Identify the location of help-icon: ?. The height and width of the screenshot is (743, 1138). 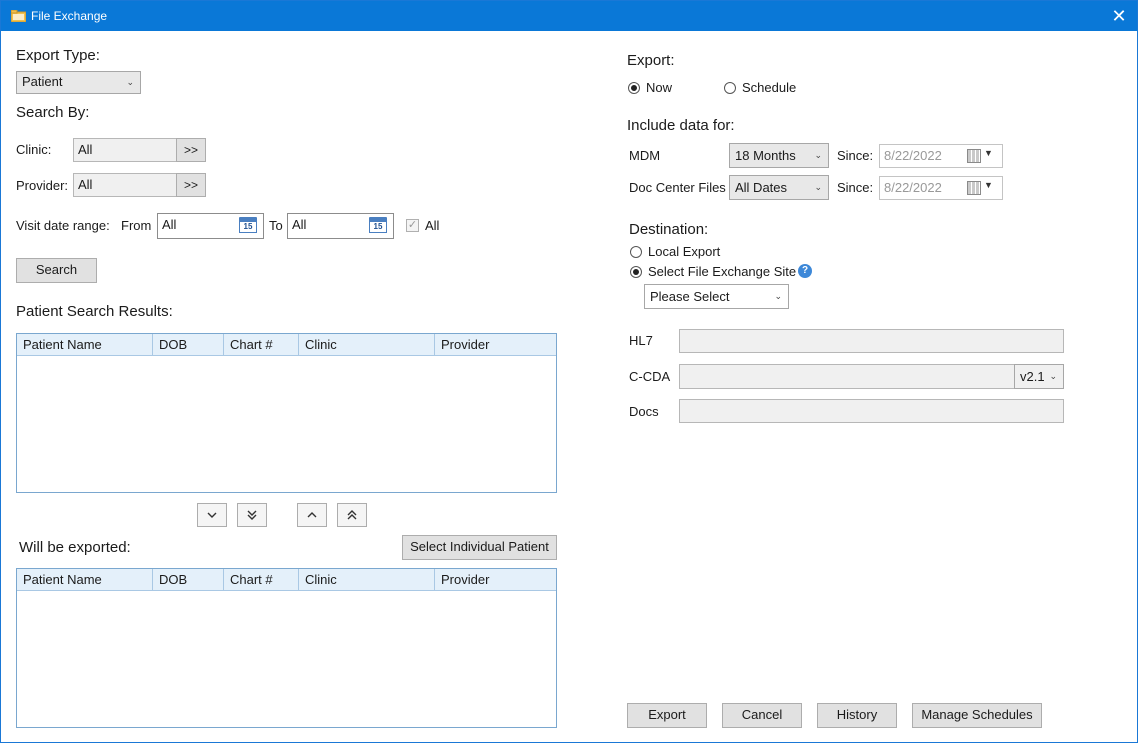
(805, 271).